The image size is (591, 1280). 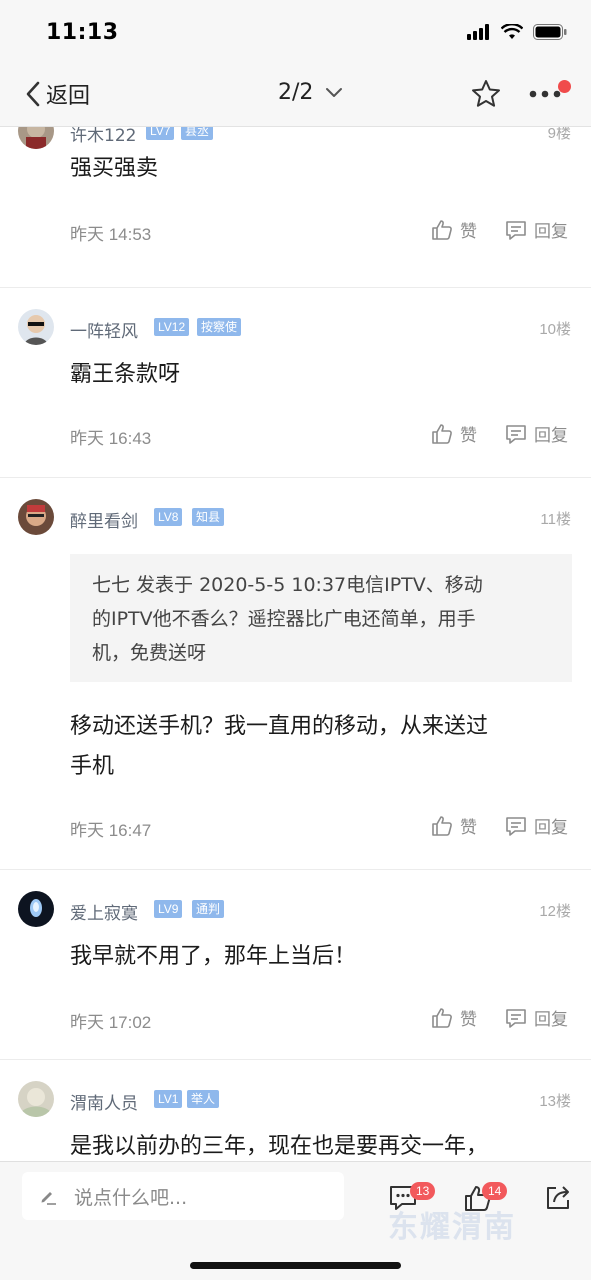 I want to click on status-bar: 11:13, so click(x=295, y=32).